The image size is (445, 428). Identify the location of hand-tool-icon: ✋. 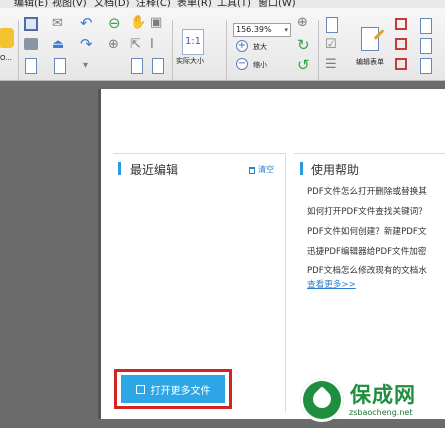
(138, 22).